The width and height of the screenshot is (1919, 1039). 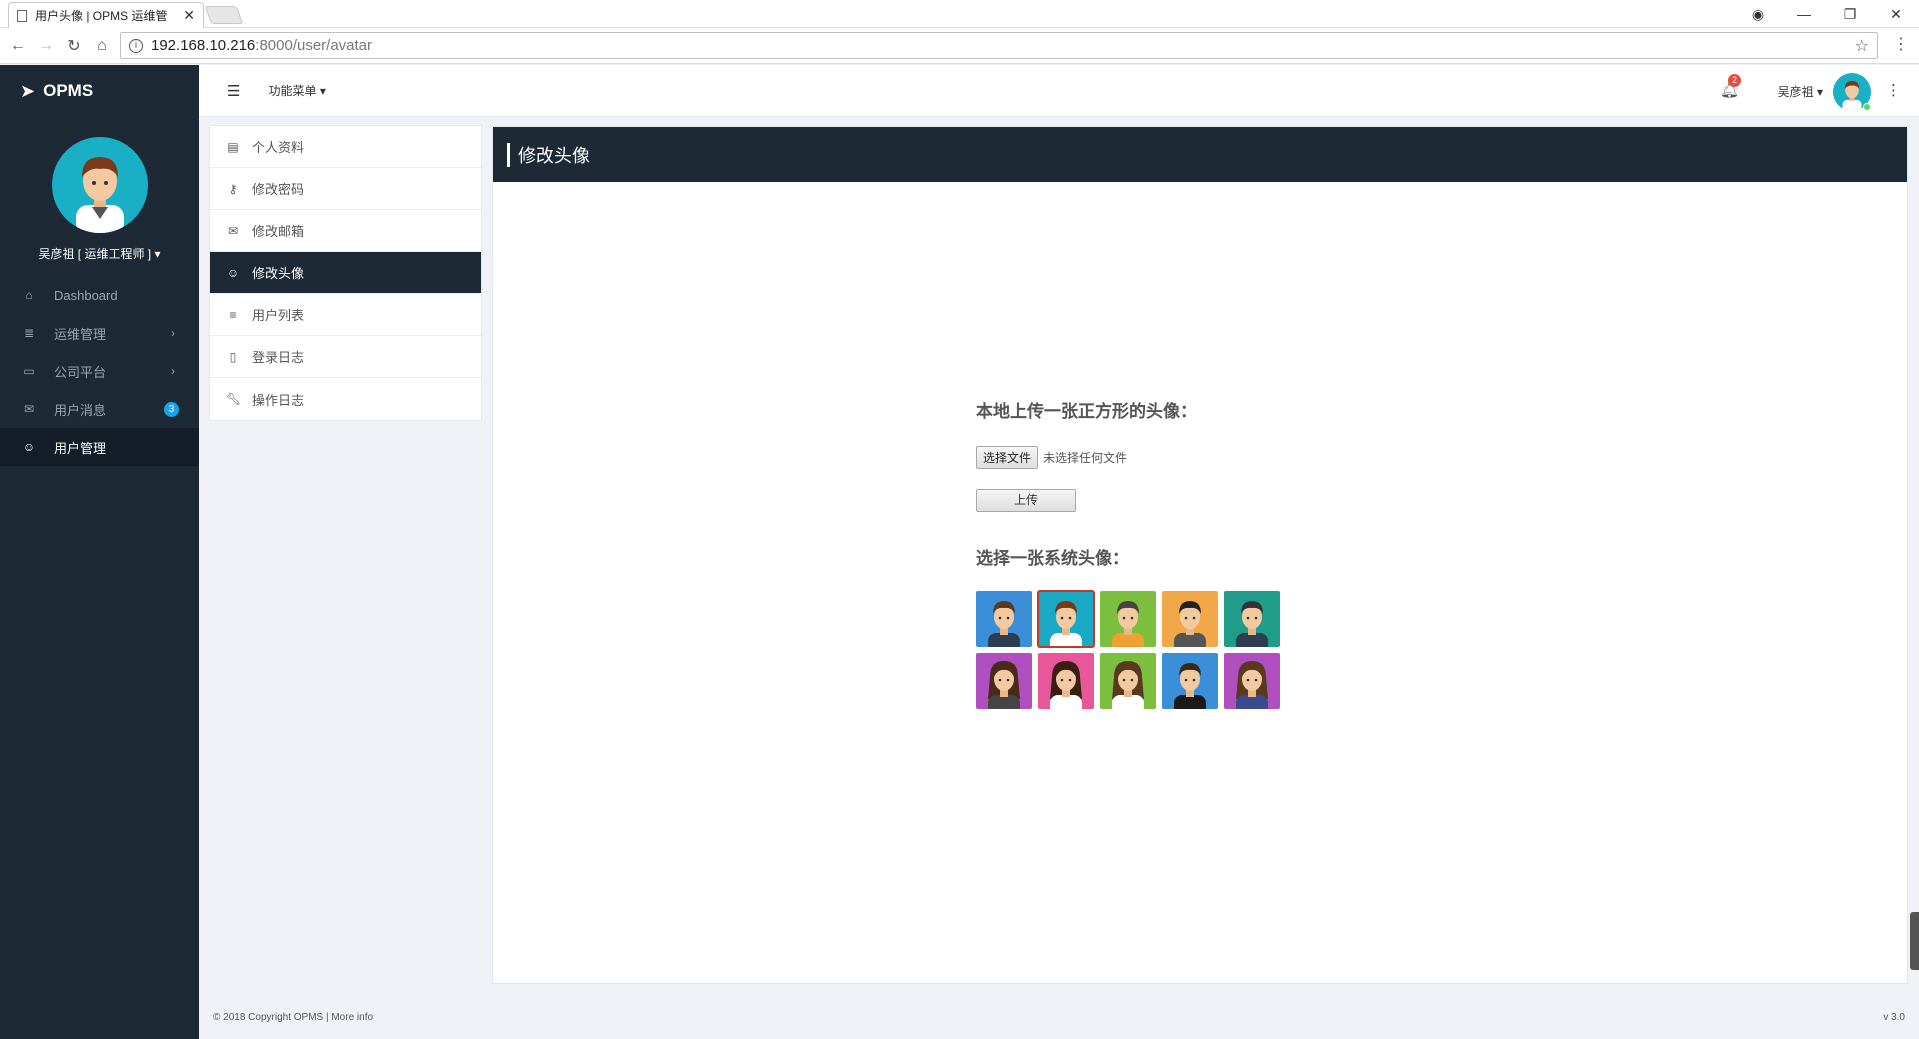 I want to click on subnav-item-profile: ▤ 个人资料, so click(x=345, y=147).